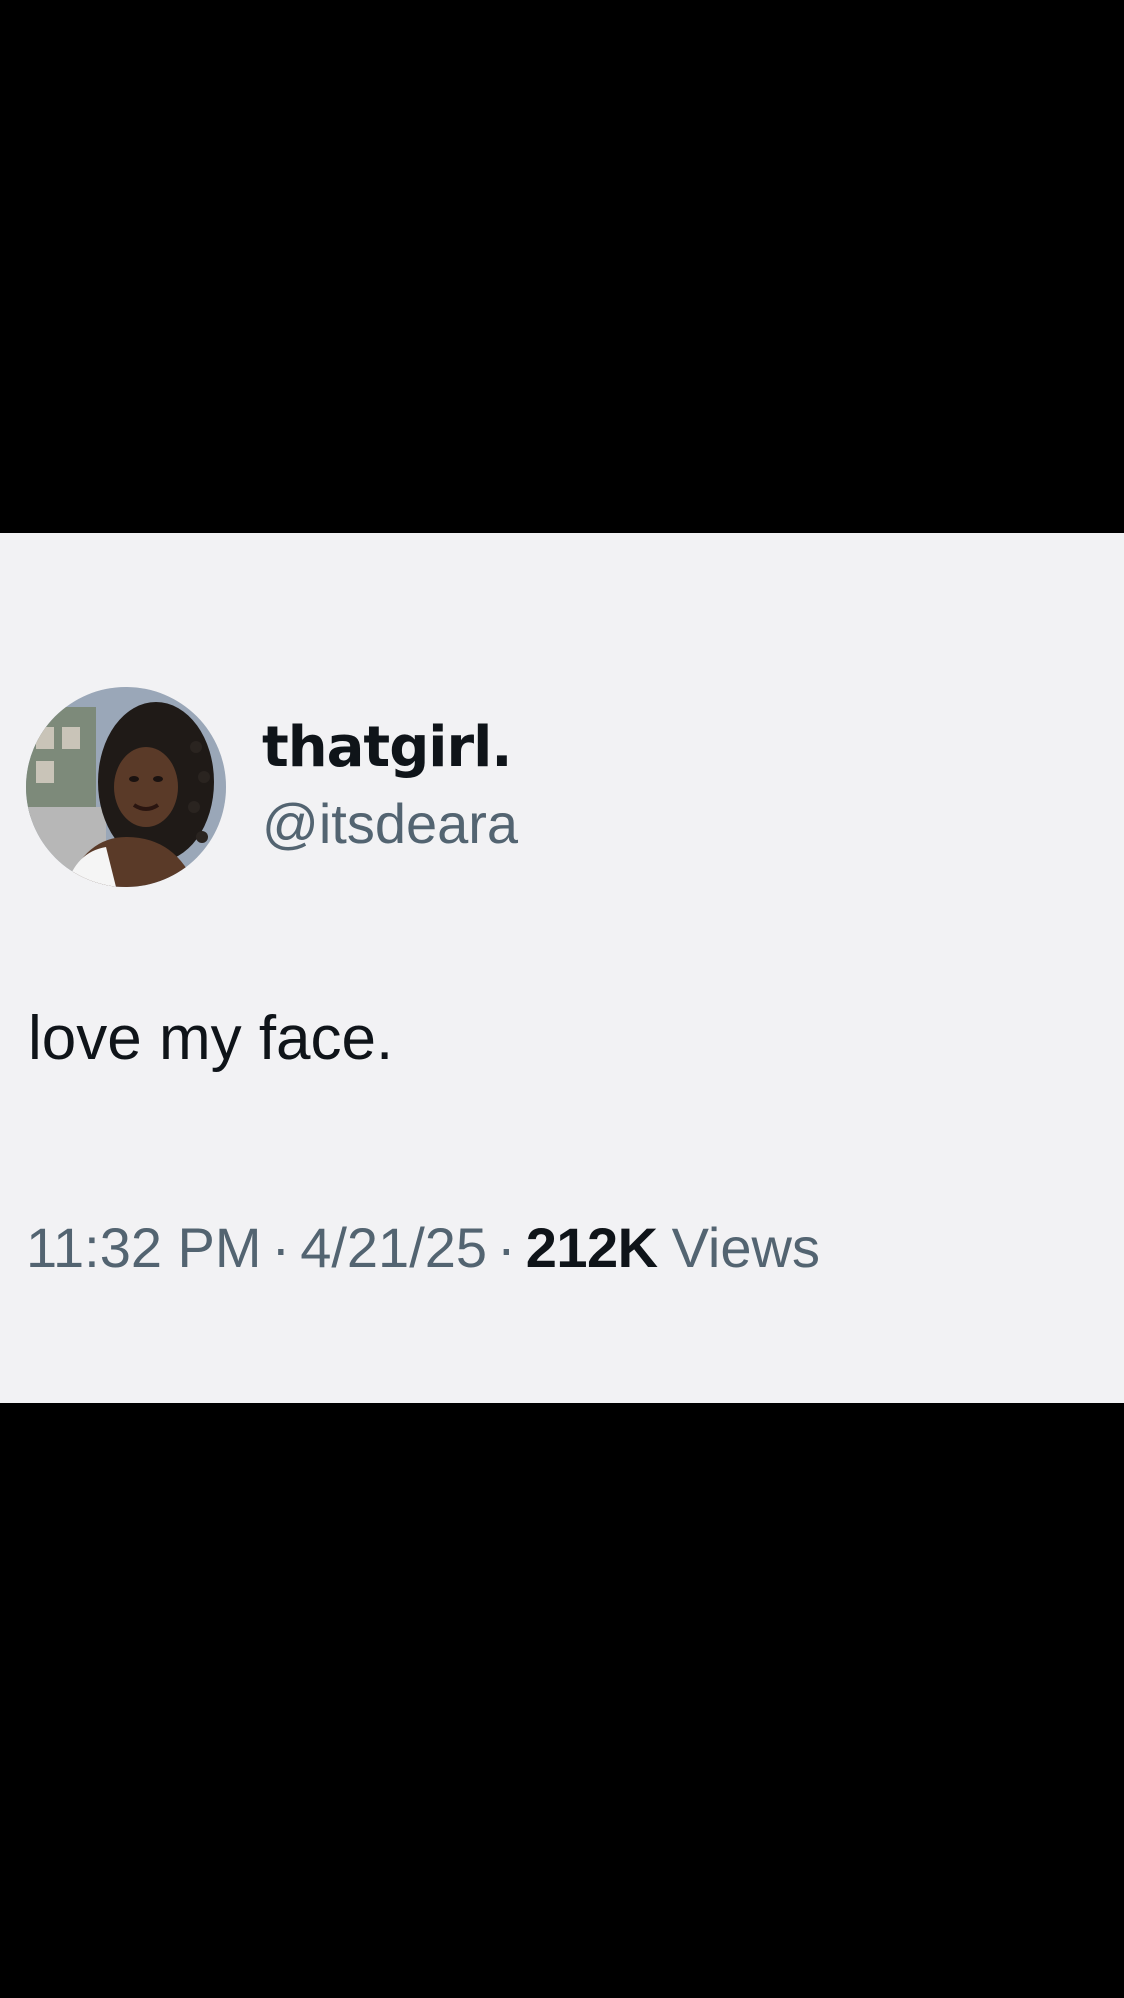 The width and height of the screenshot is (1124, 1998). I want to click on tweet-author-row: thatgirl. @itsdeara, so click(272, 787).